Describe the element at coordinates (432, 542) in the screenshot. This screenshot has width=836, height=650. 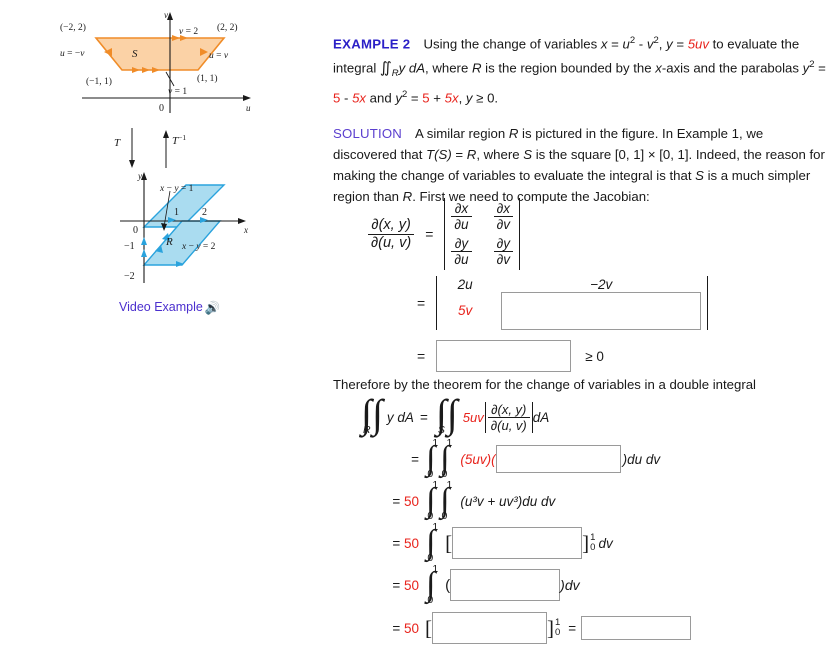
I see `definite-integral-4: ∫ 1 0` at that location.